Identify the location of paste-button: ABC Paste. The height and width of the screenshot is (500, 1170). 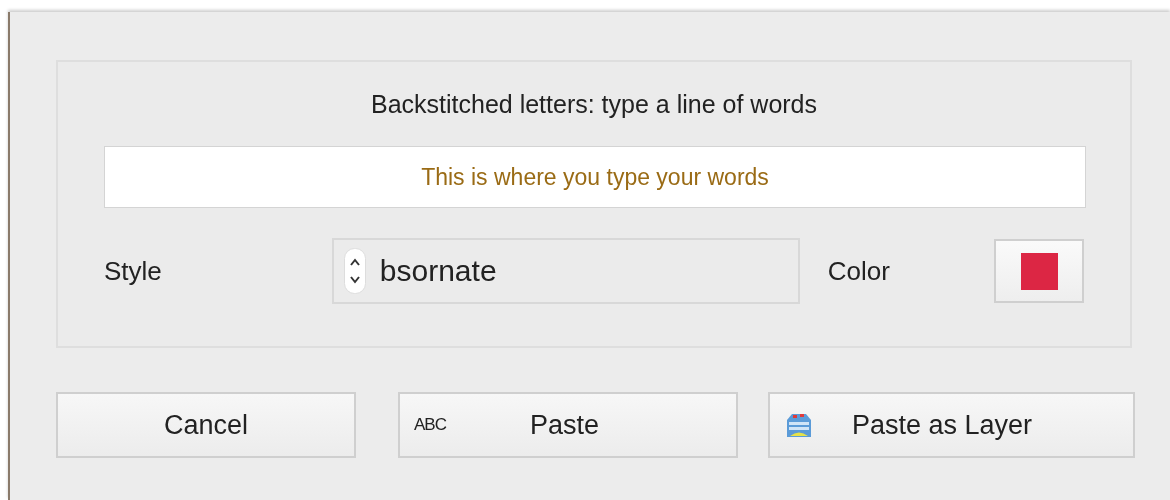
(568, 425).